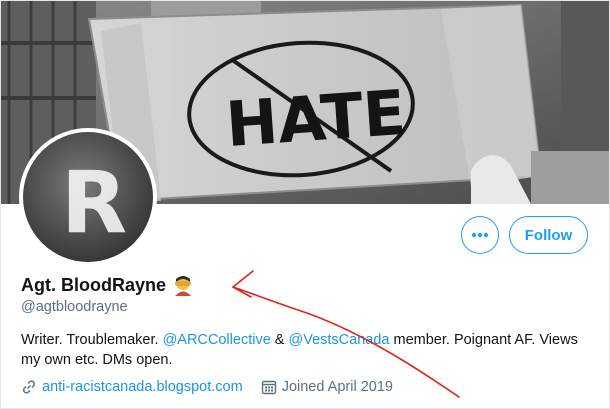 Image resolution: width=610 pixels, height=409 pixels. I want to click on ellipsis-icon, so click(480, 235).